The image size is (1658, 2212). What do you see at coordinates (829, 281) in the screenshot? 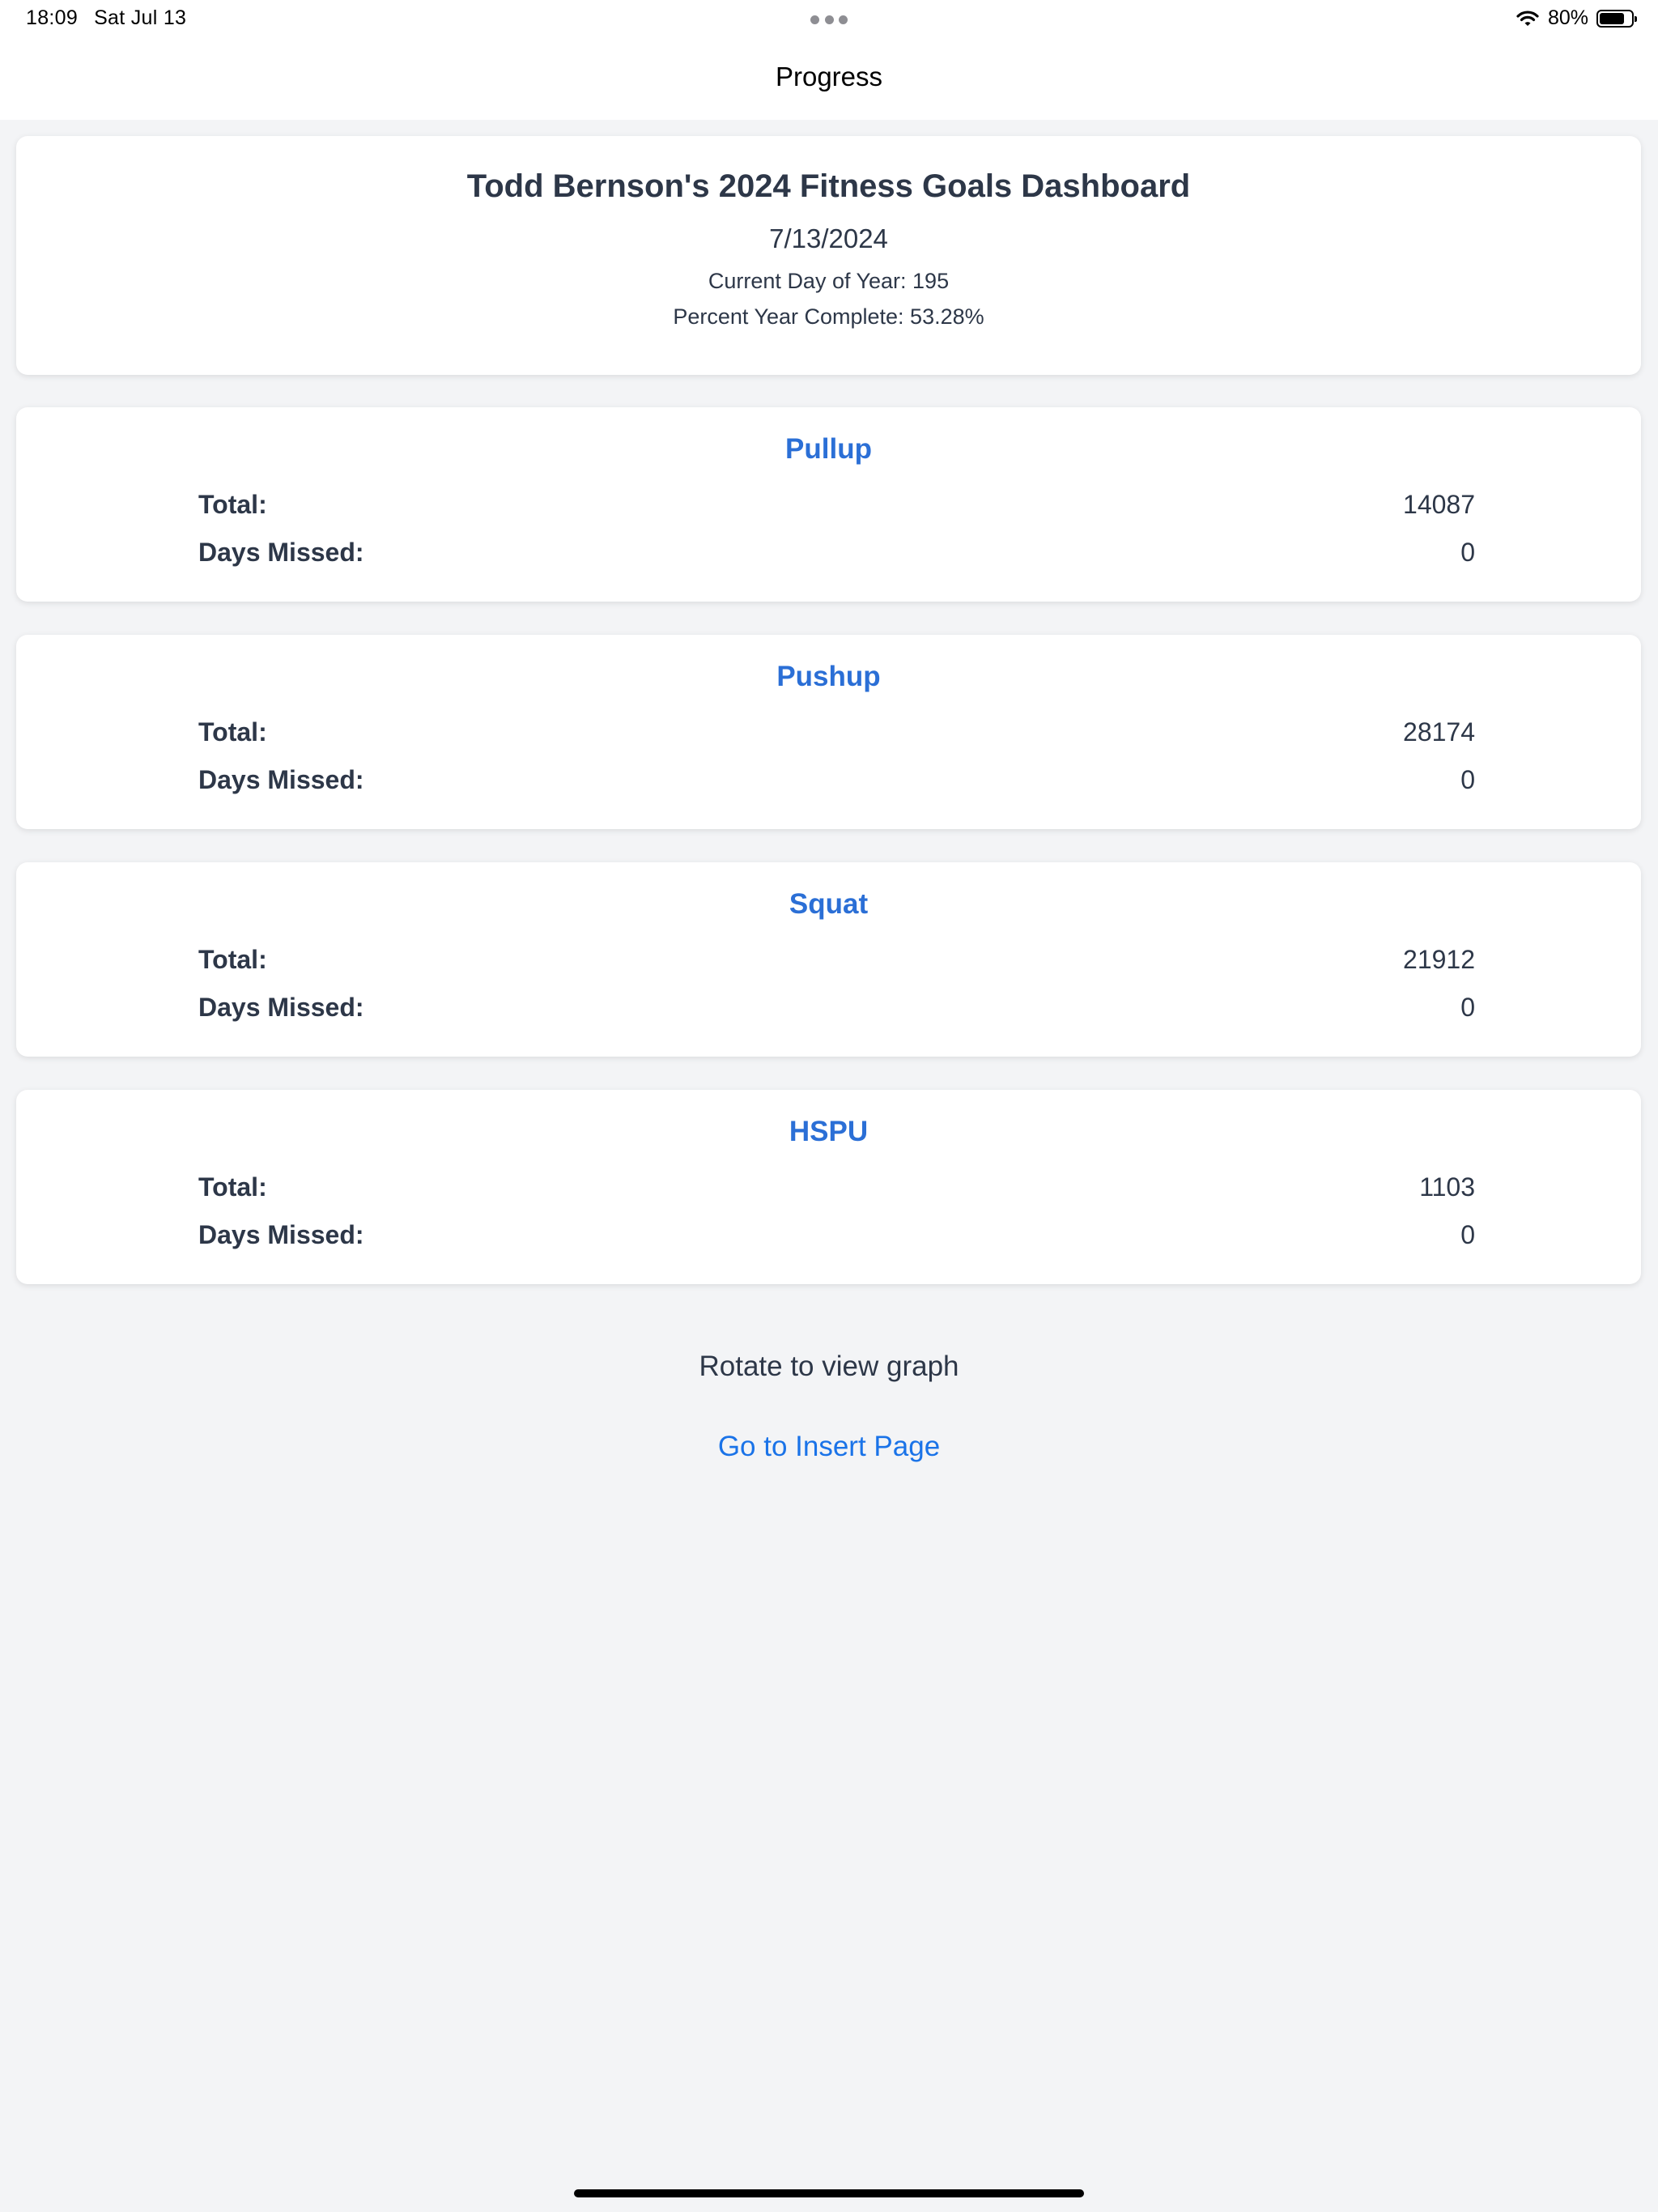
I see `day-of-year: Current Day of Year: 195` at bounding box center [829, 281].